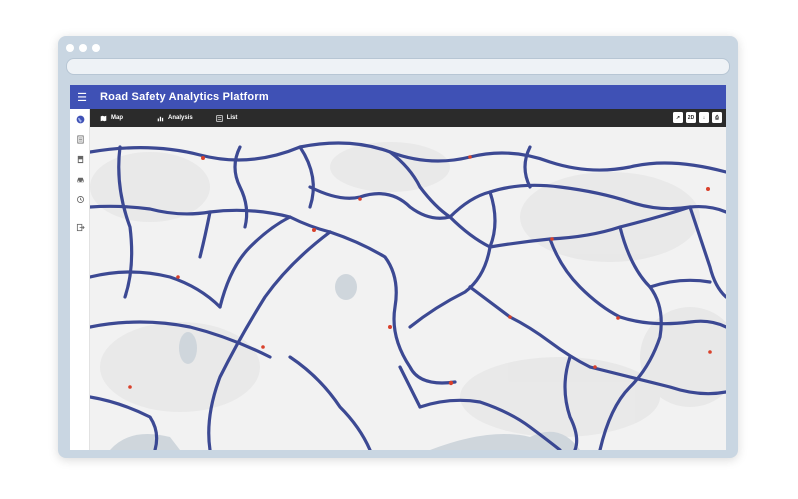  I want to click on address-bar, so click(398, 66).